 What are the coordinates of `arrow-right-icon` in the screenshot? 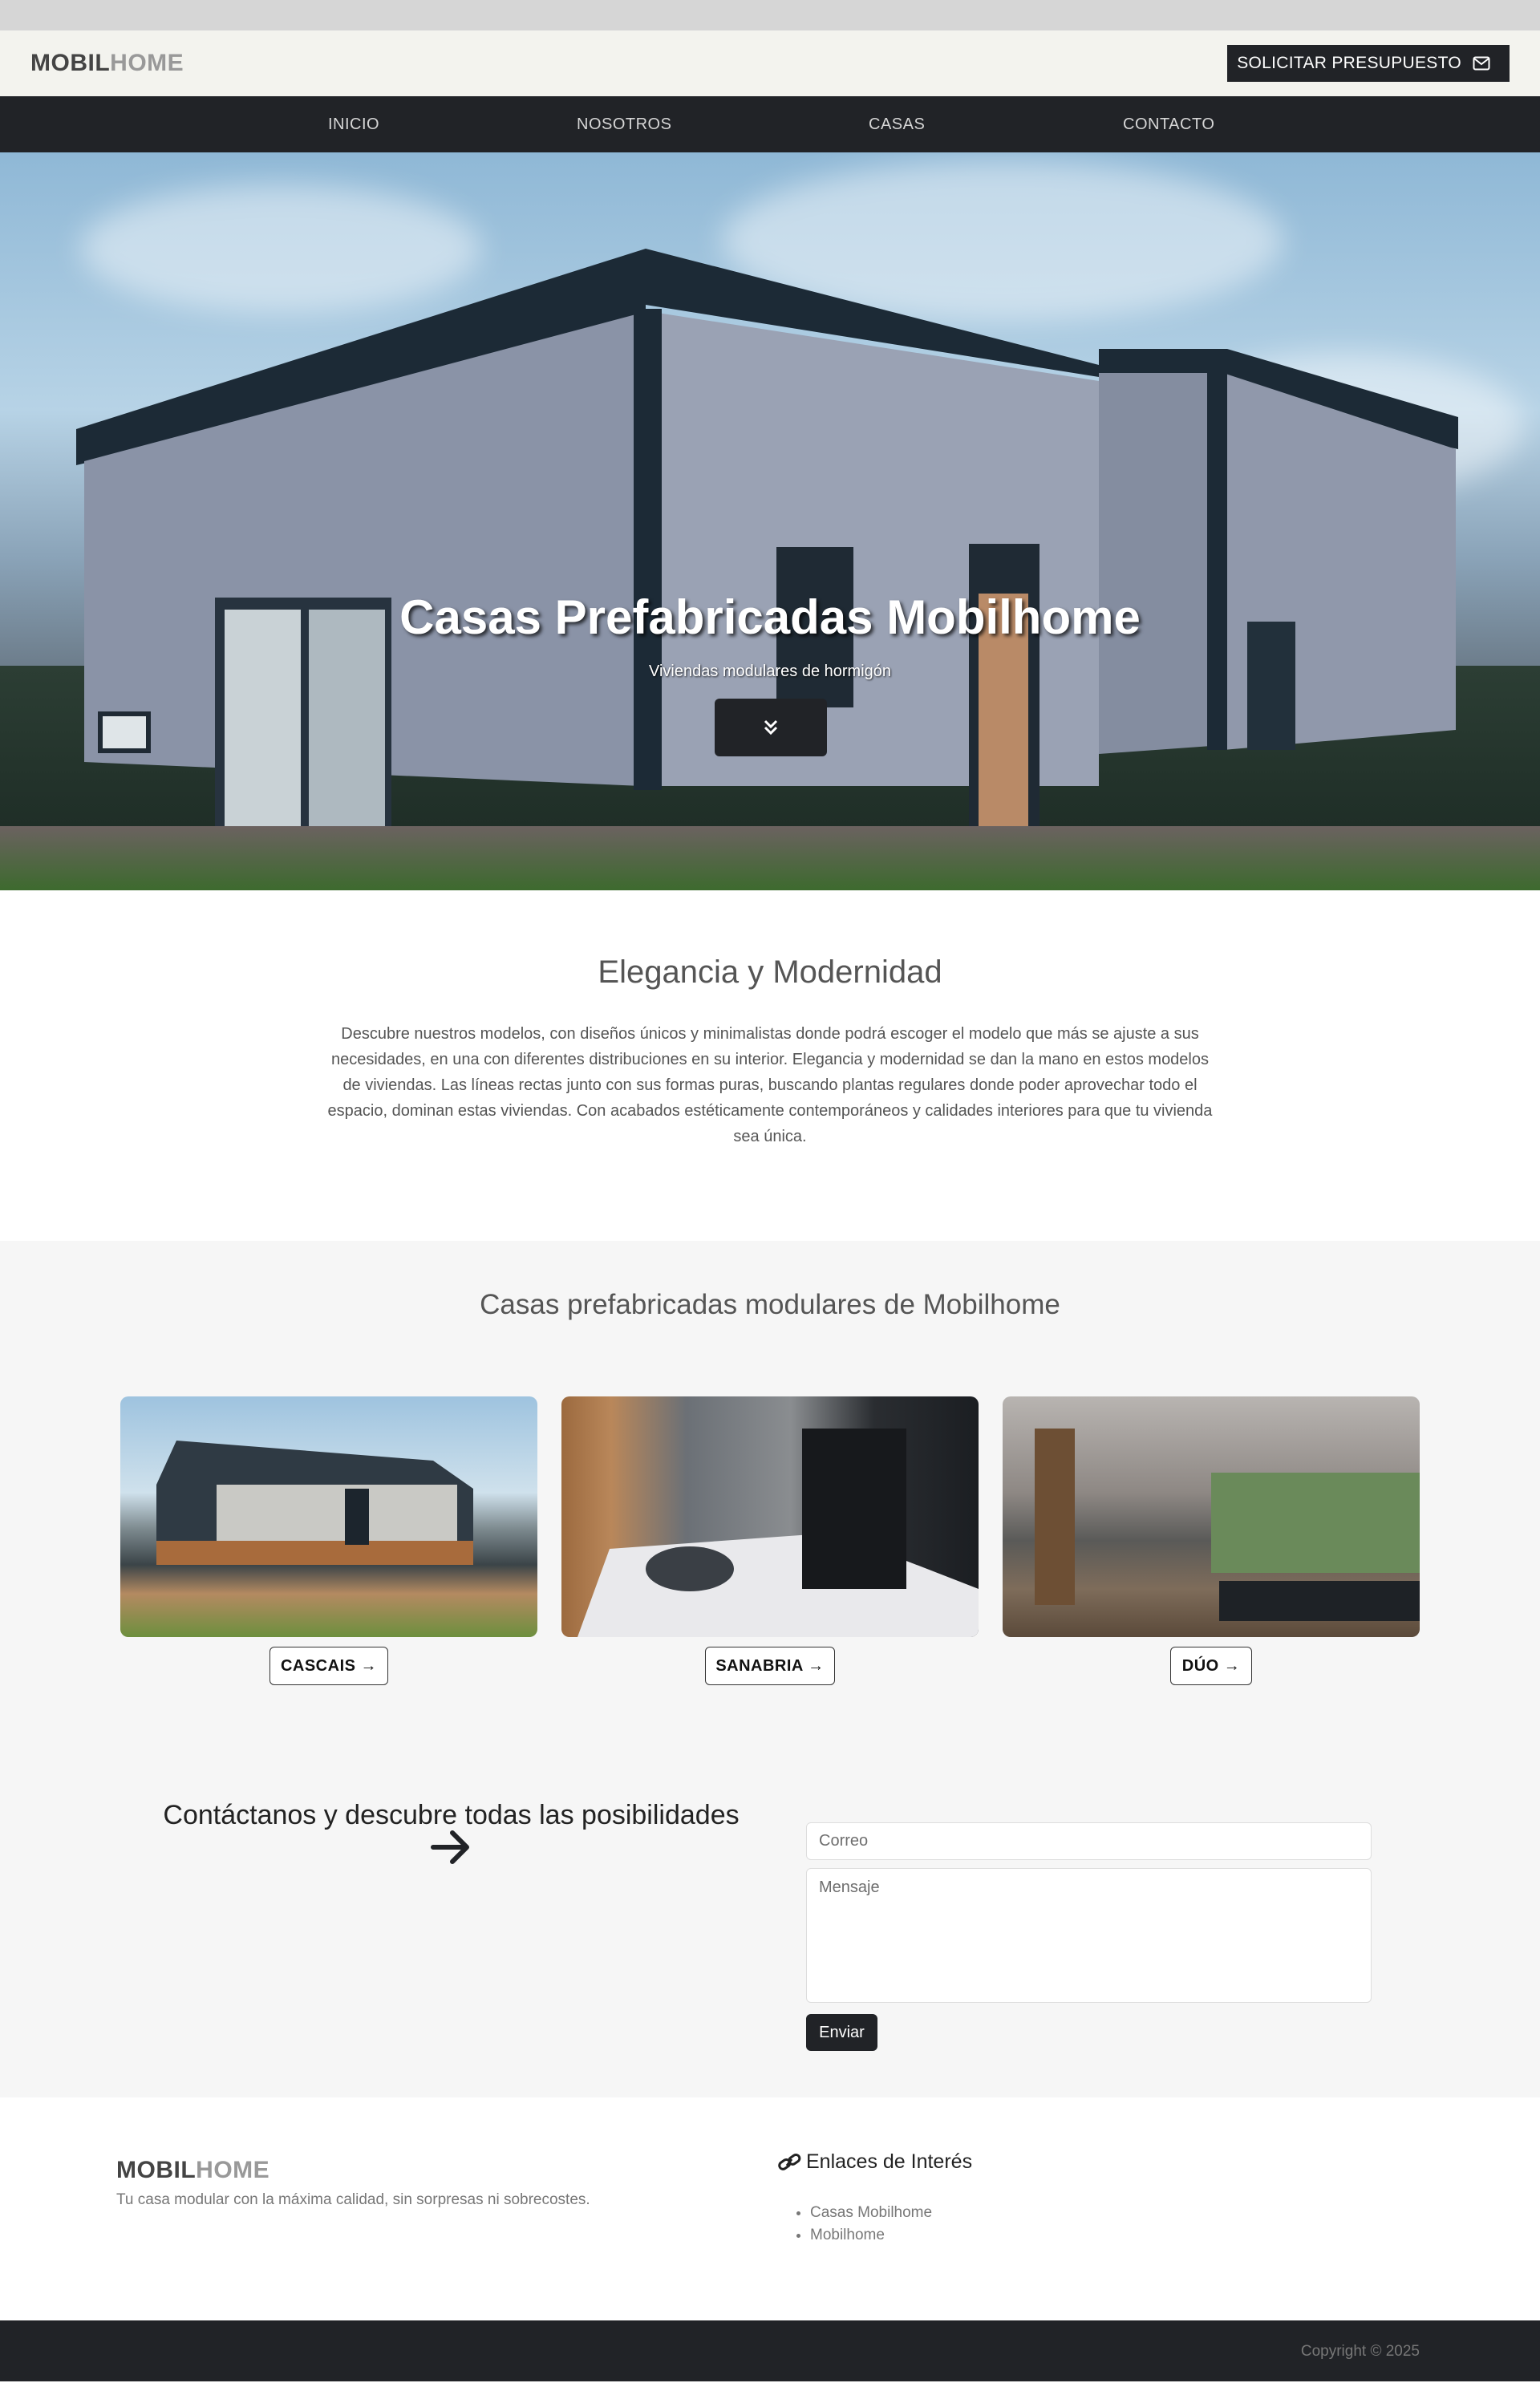 It's located at (450, 1847).